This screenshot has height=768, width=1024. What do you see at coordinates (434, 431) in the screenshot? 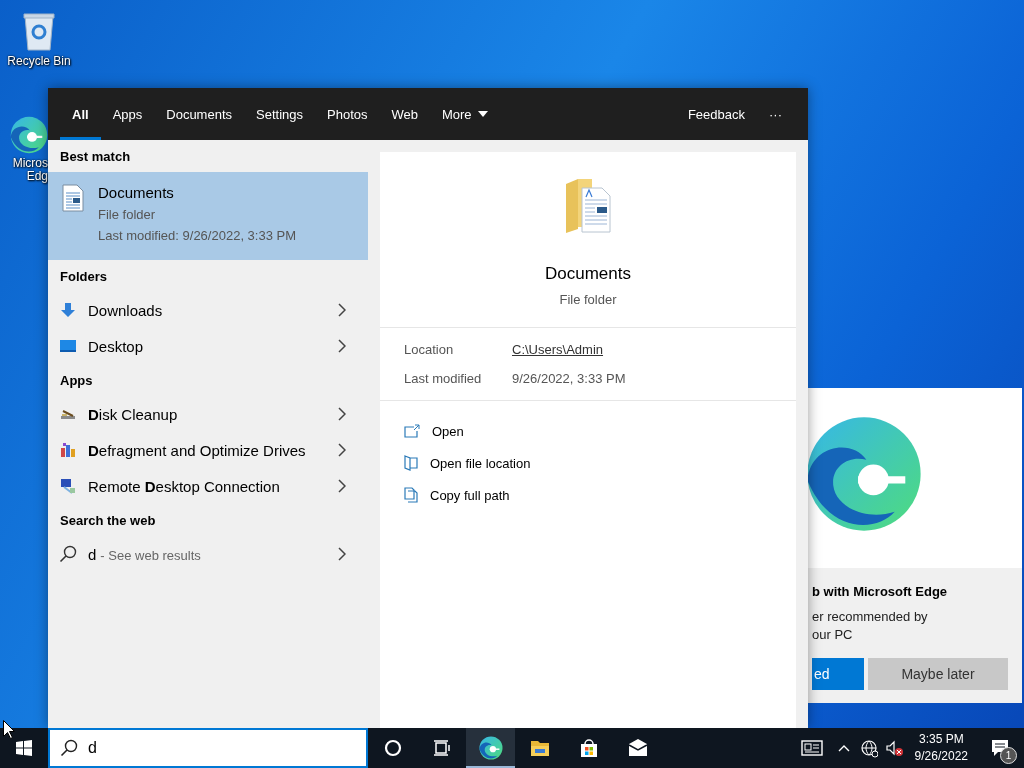
I see `action-button: Open` at bounding box center [434, 431].